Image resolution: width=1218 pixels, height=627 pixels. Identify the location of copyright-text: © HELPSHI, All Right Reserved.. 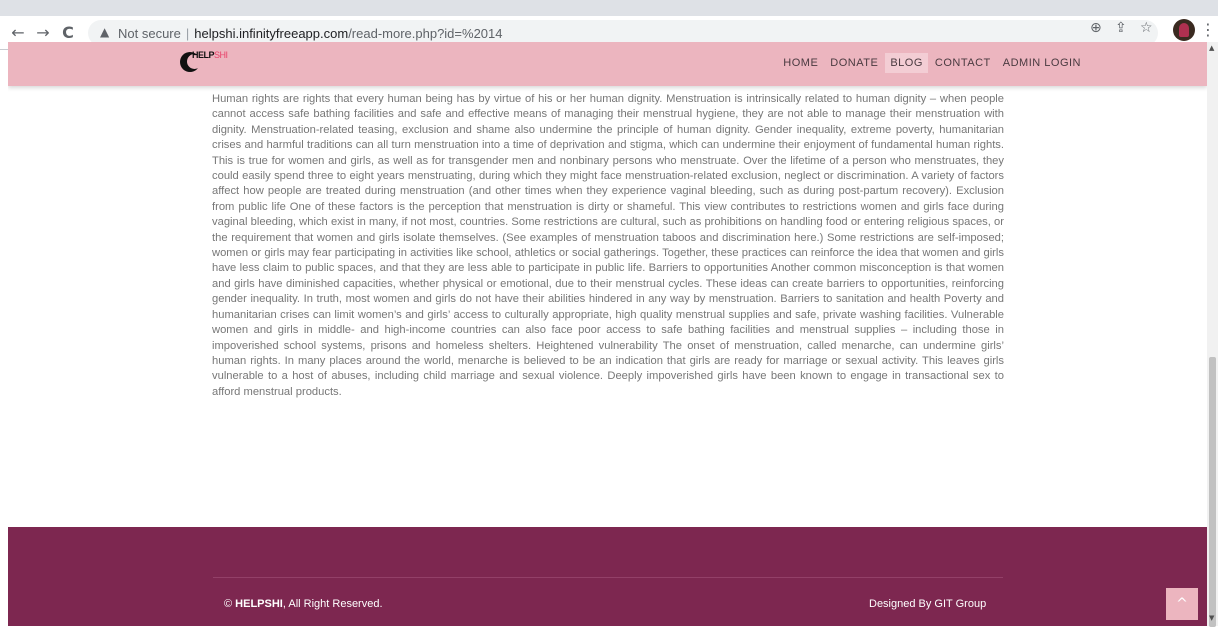
(303, 604).